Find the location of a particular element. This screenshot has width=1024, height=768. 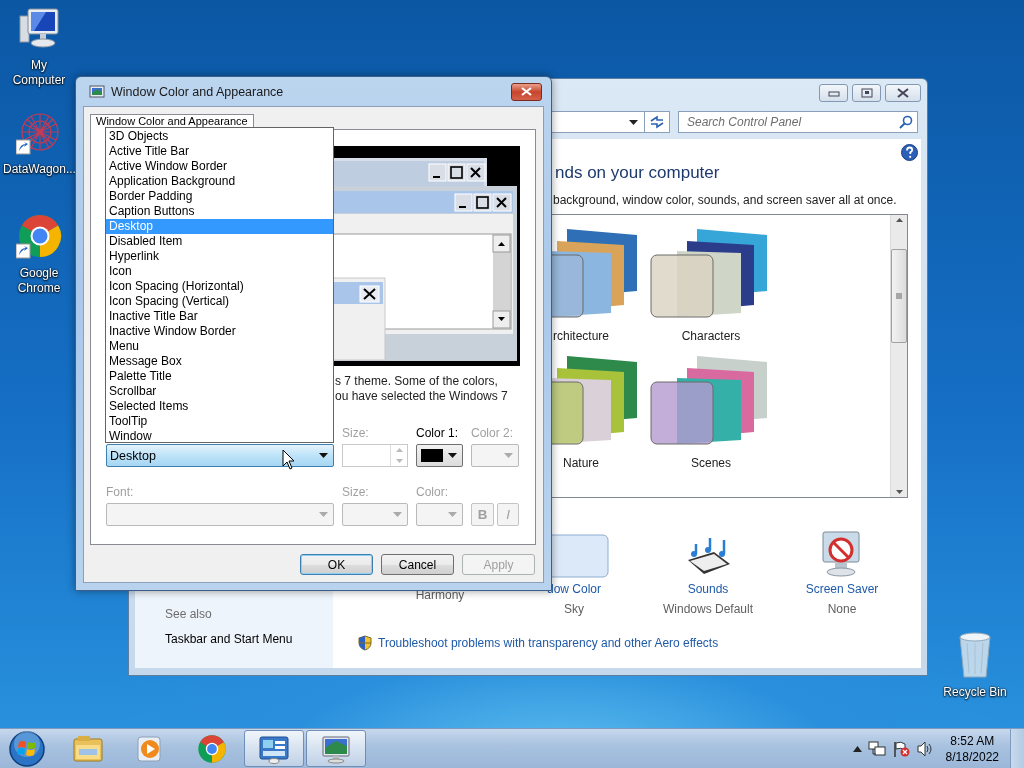

scrollbar-thumb is located at coordinates (899, 296).